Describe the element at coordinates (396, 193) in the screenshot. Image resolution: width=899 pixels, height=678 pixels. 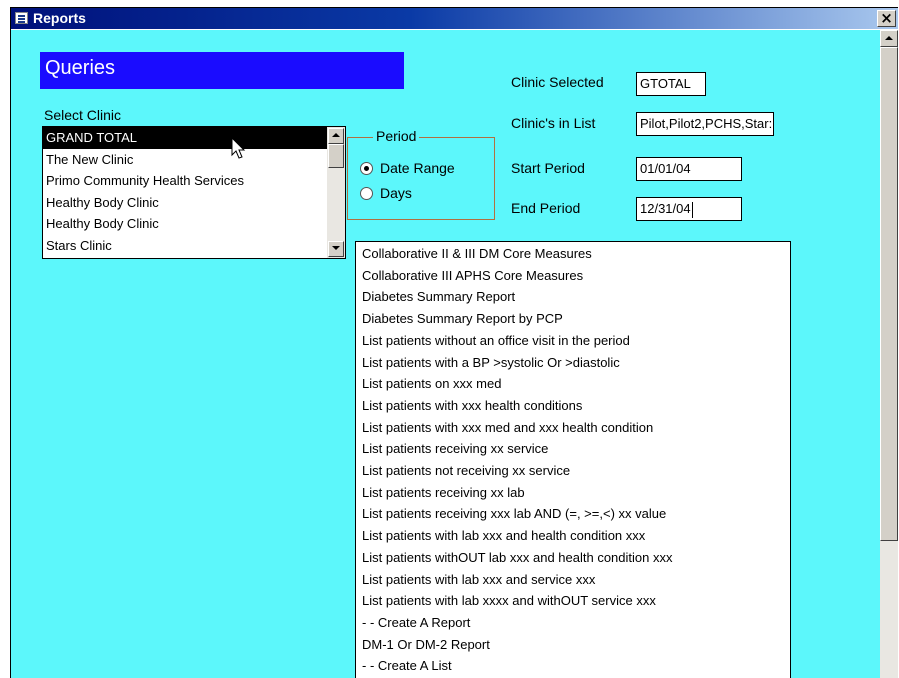
I see `radio-days-label: Days` at that location.